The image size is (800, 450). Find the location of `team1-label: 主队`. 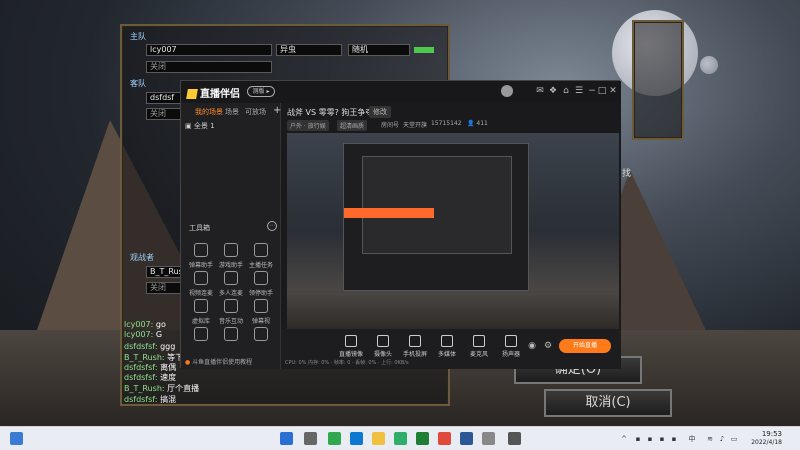

team1-label: 主队 is located at coordinates (138, 36).